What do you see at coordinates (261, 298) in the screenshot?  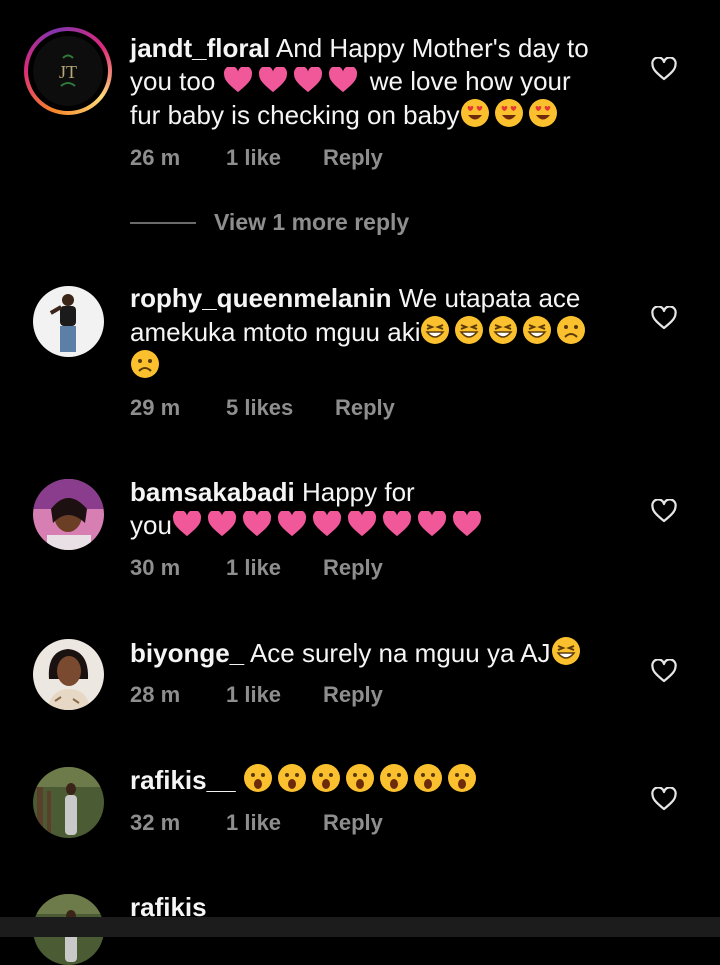 I see `username: rophy_queenmelanin` at bounding box center [261, 298].